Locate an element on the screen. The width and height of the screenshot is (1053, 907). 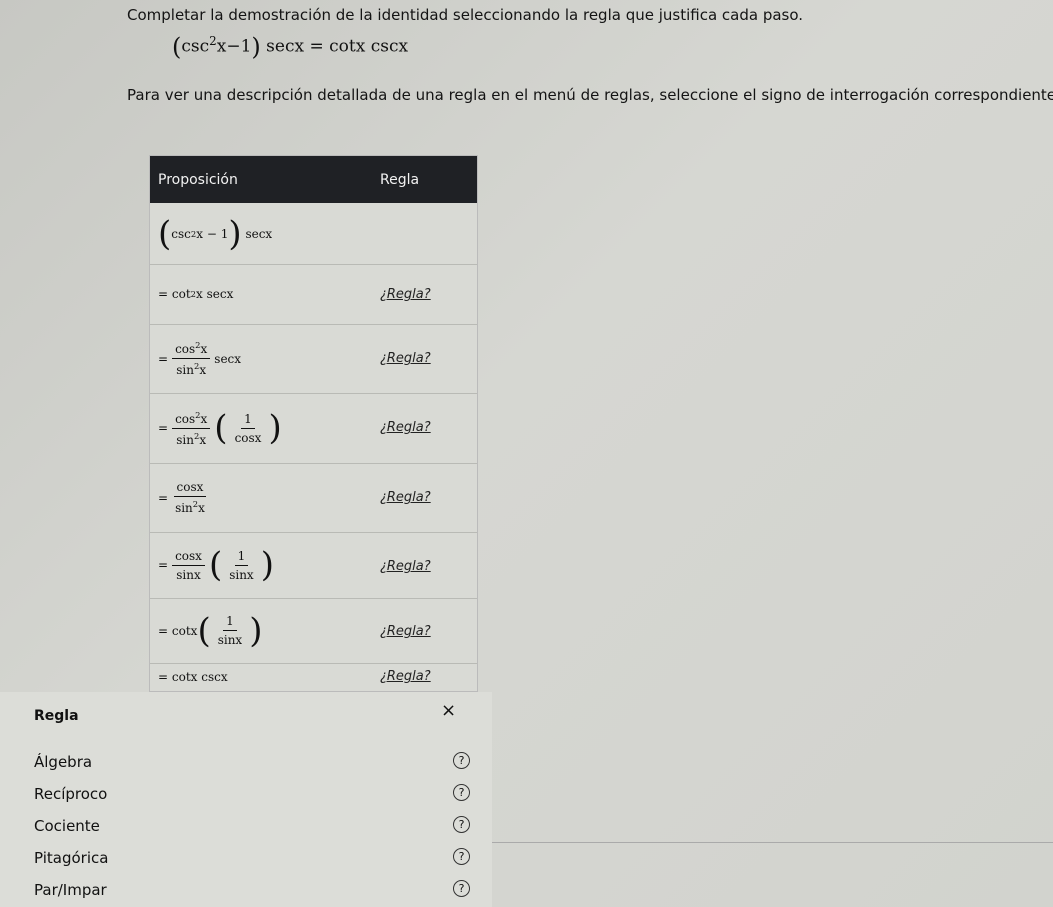
rule-item-algebra: Álgebra ? is located at coordinates (246, 761).